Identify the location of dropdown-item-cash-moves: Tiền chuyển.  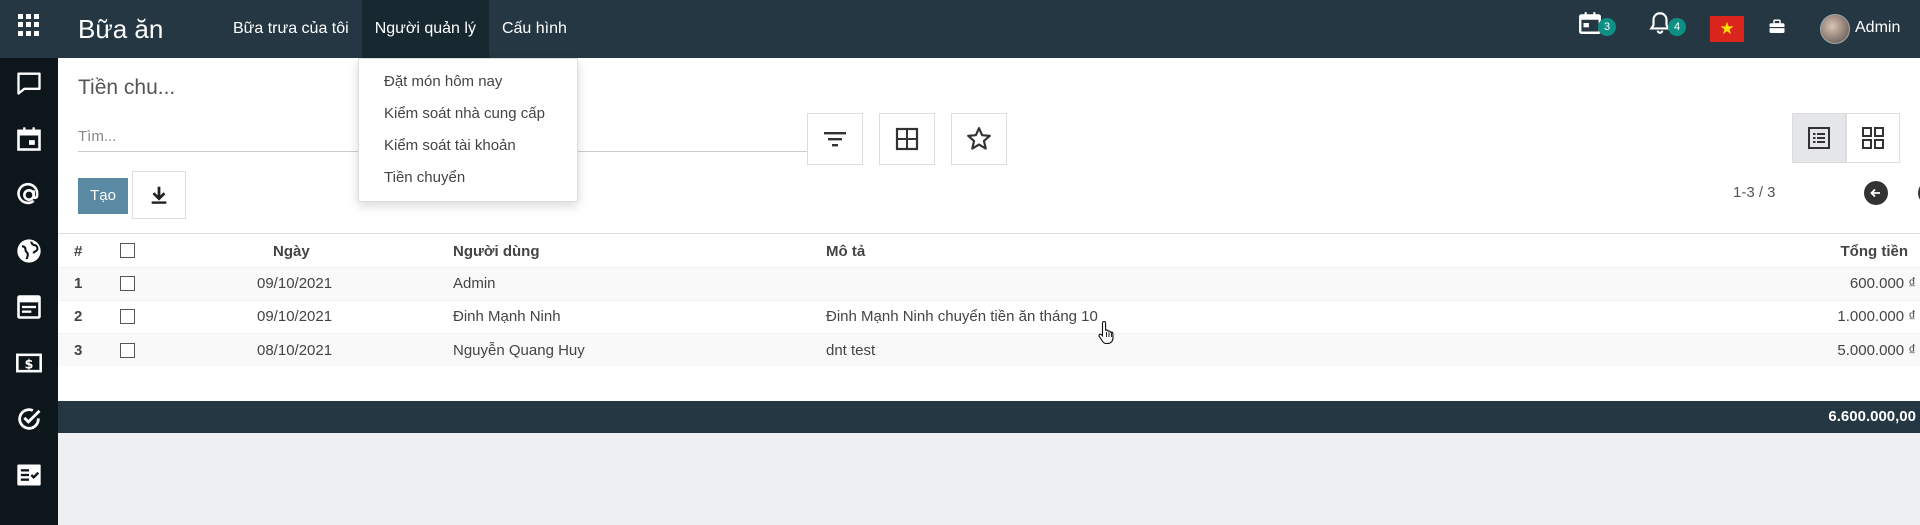
(424, 177).